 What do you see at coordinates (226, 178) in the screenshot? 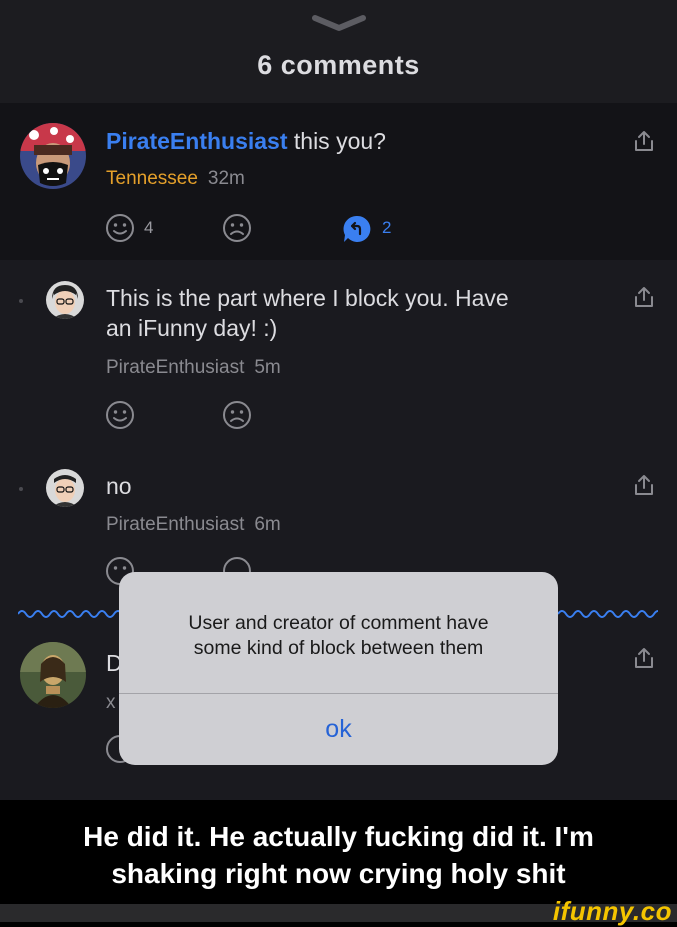
I see `comment-time: 32m` at bounding box center [226, 178].